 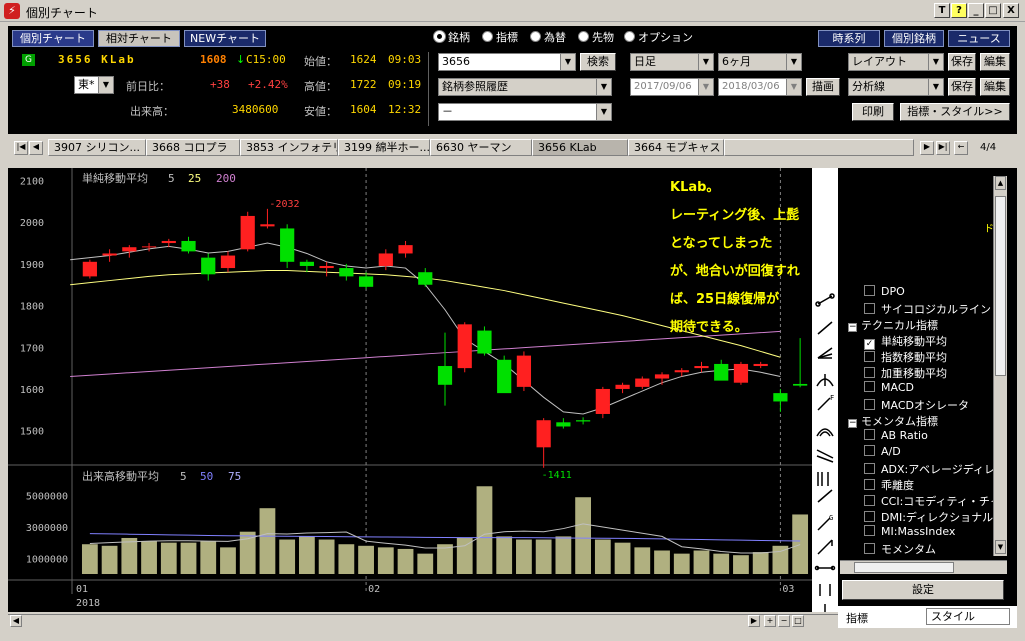 I want to click on tab-new-chart: NEWチャート, so click(x=225, y=38).